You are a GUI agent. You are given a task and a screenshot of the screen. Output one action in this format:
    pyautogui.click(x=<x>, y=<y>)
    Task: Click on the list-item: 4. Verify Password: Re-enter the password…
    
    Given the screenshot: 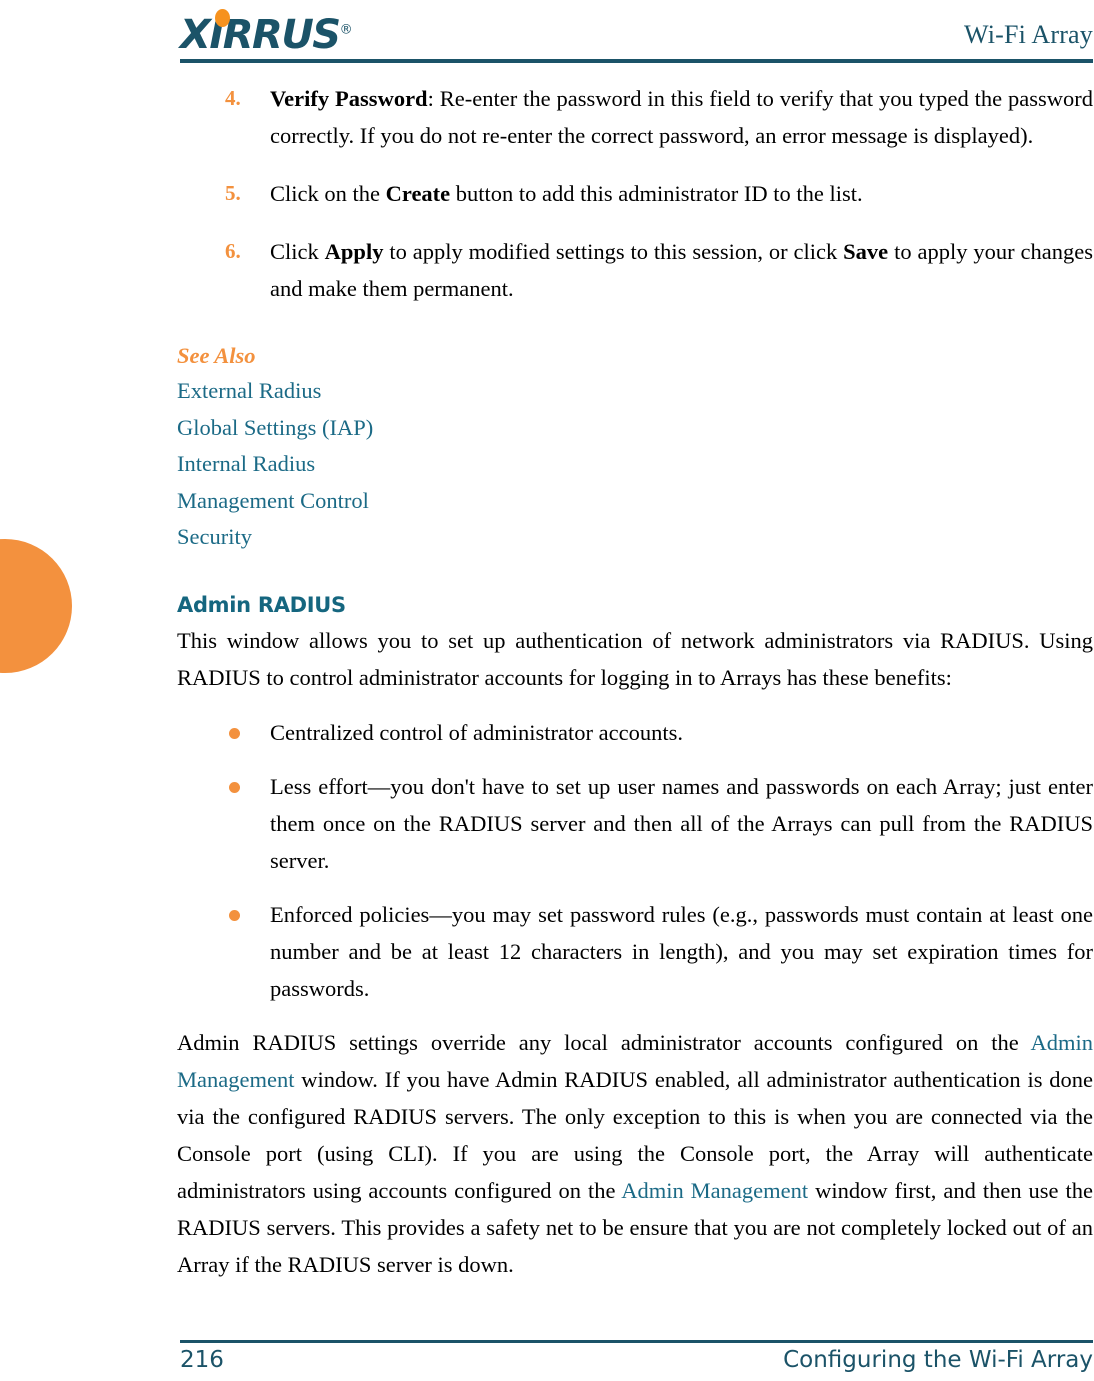 What is the action you would take?
    pyautogui.click(x=635, y=117)
    